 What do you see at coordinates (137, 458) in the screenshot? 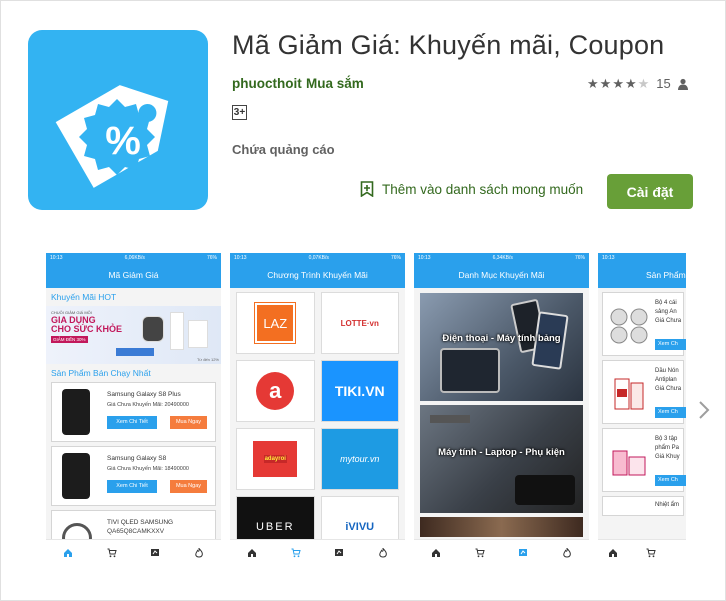
I see `product-name: Samsung Galaxy S8` at bounding box center [137, 458].